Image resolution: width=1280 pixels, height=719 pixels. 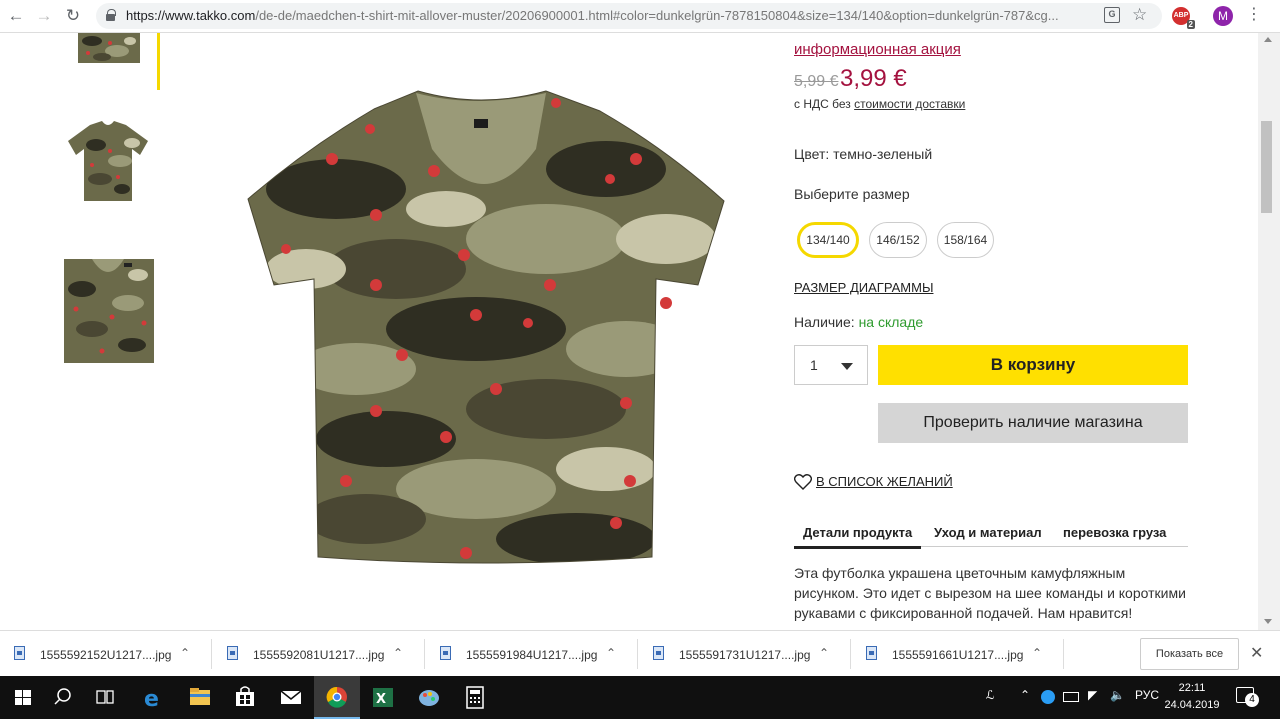 I want to click on quantity-select: 1, so click(x=831, y=365).